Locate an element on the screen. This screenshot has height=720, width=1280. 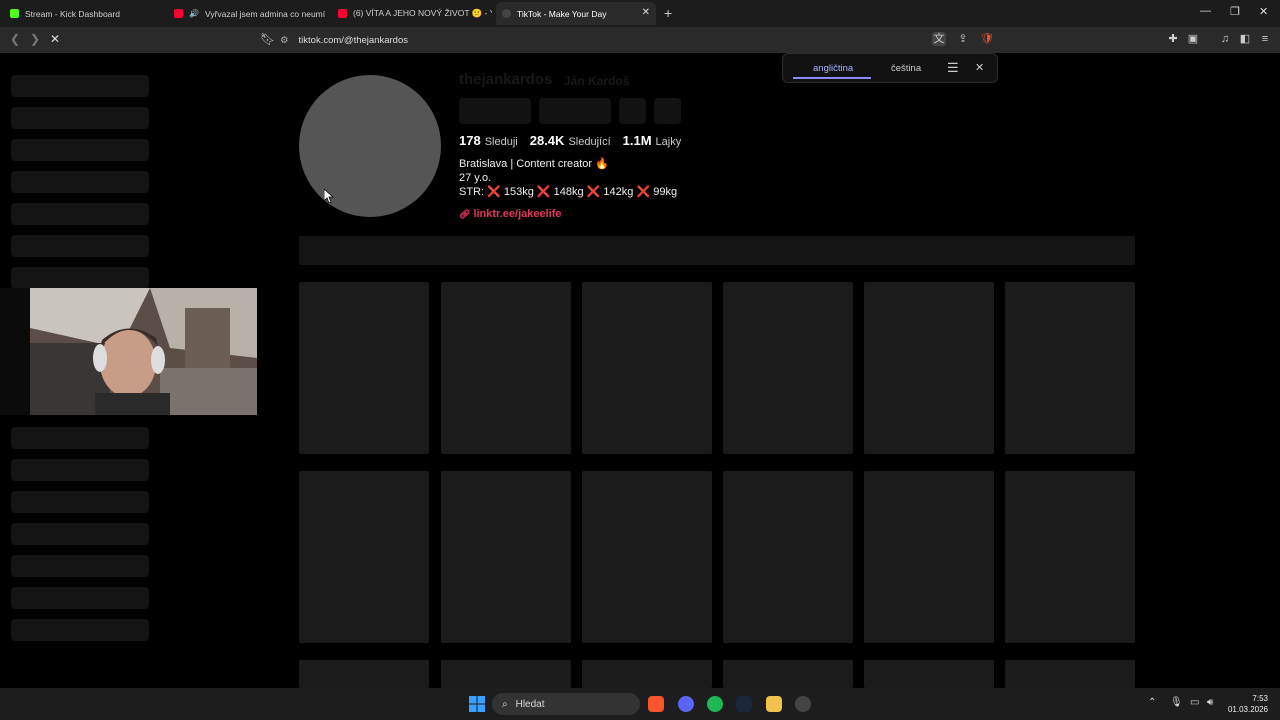
kick-icon is located at coordinates (14, 13).